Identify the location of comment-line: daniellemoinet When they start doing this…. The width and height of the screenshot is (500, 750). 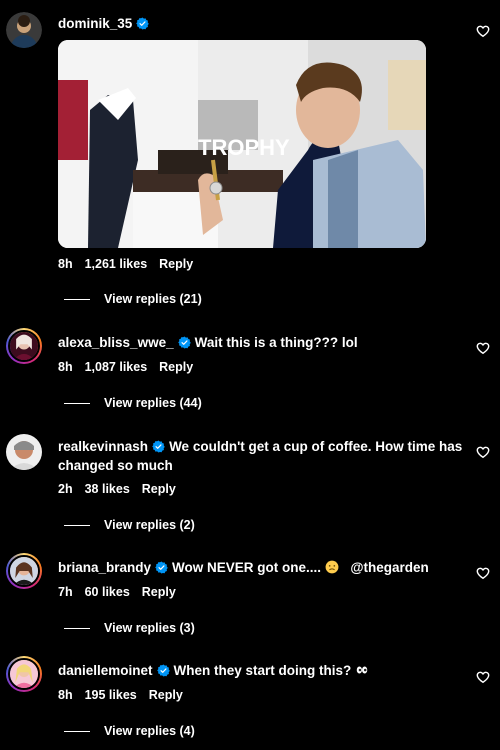
(261, 670).